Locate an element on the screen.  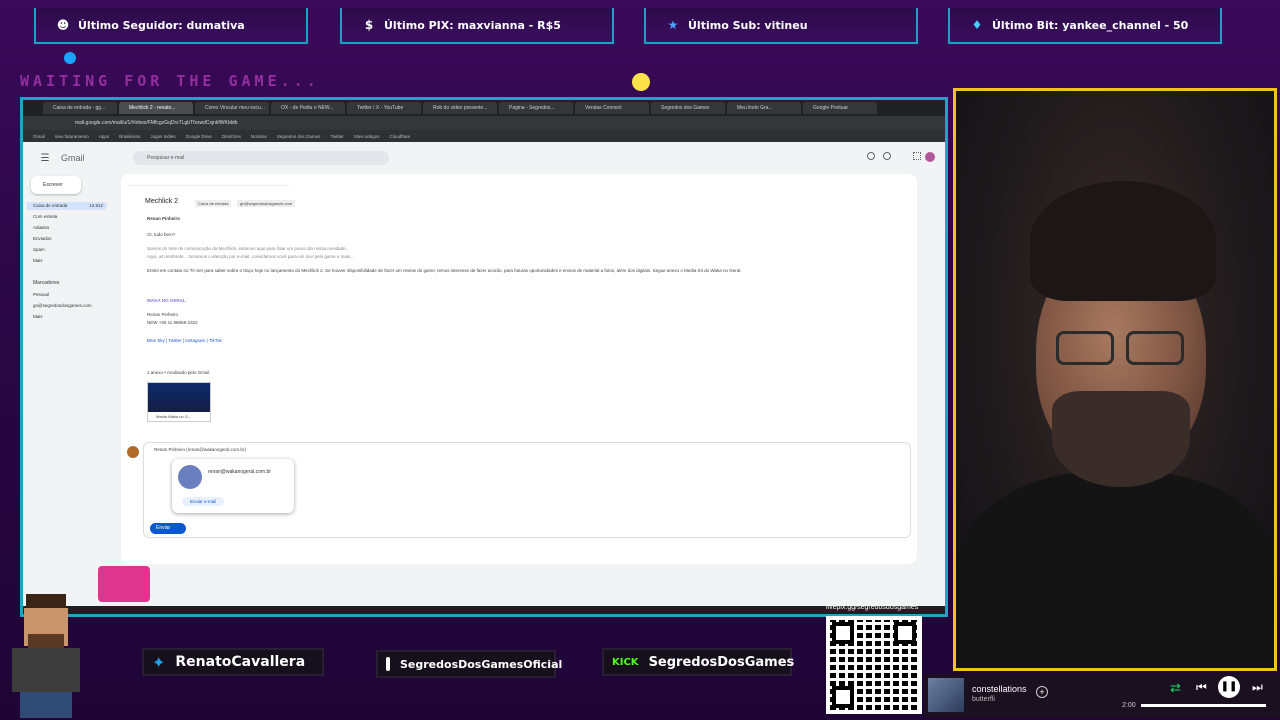
browser-tab: Segredos dos Games is located at coordinates (688, 108).